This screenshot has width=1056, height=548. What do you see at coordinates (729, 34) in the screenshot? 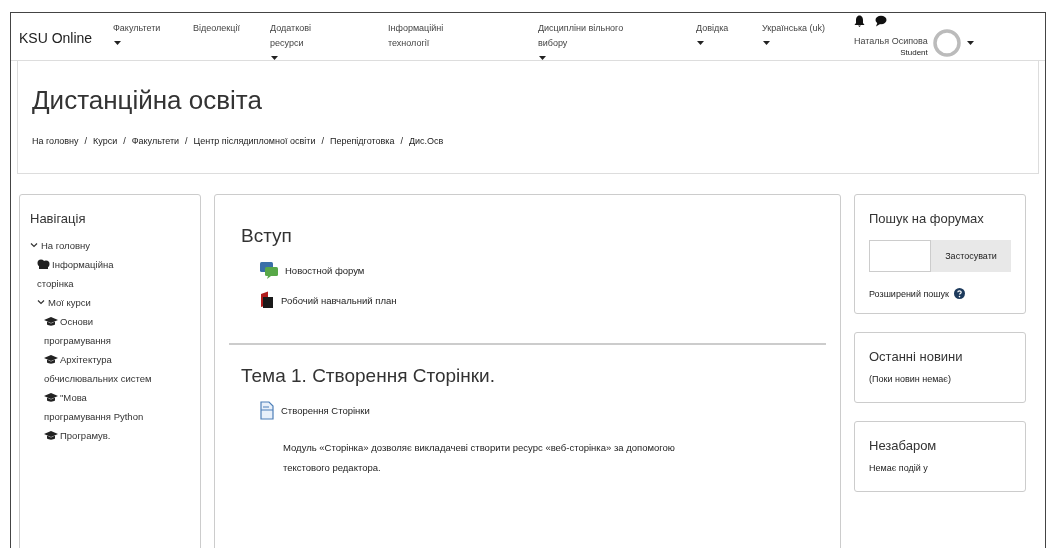
I see `nav-menu-item: Довідка` at bounding box center [729, 34].